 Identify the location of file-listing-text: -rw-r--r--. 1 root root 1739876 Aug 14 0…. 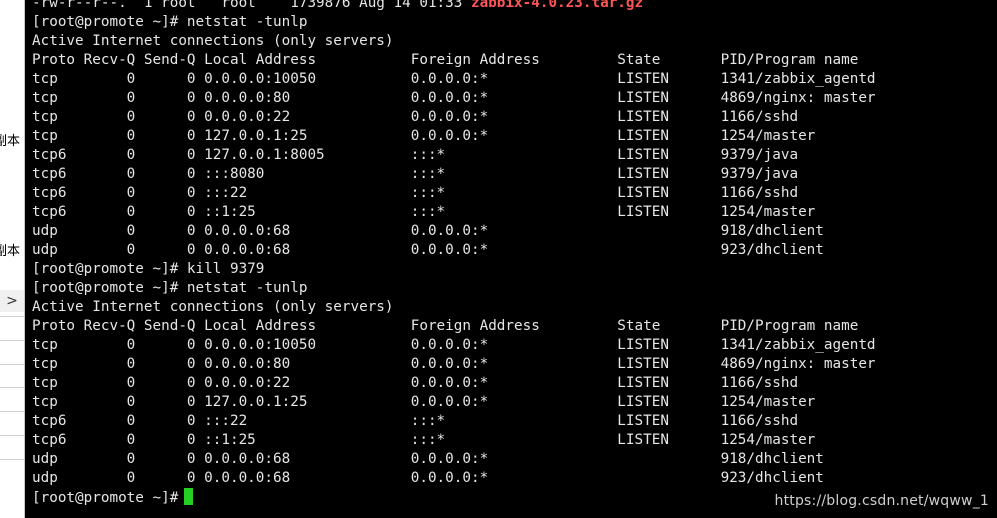
(251, 5).